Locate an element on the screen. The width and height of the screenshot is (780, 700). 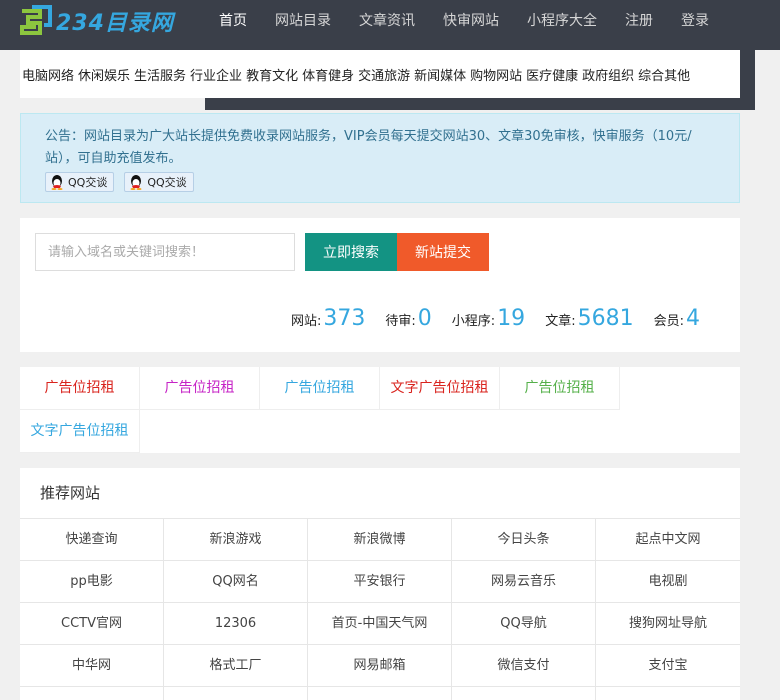
nav-home: 首页 is located at coordinates (233, 21).